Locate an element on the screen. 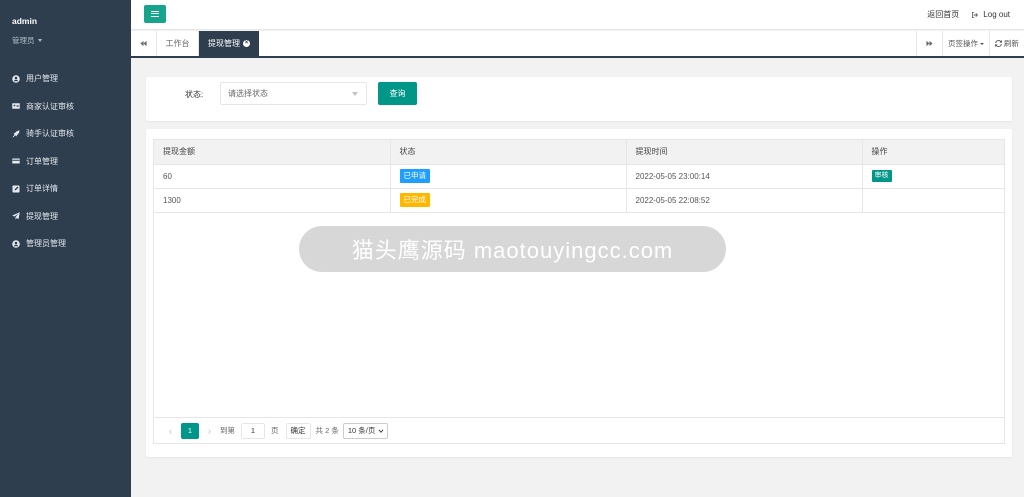 The width and height of the screenshot is (1024, 497). edit-icon is located at coordinates (16, 189).